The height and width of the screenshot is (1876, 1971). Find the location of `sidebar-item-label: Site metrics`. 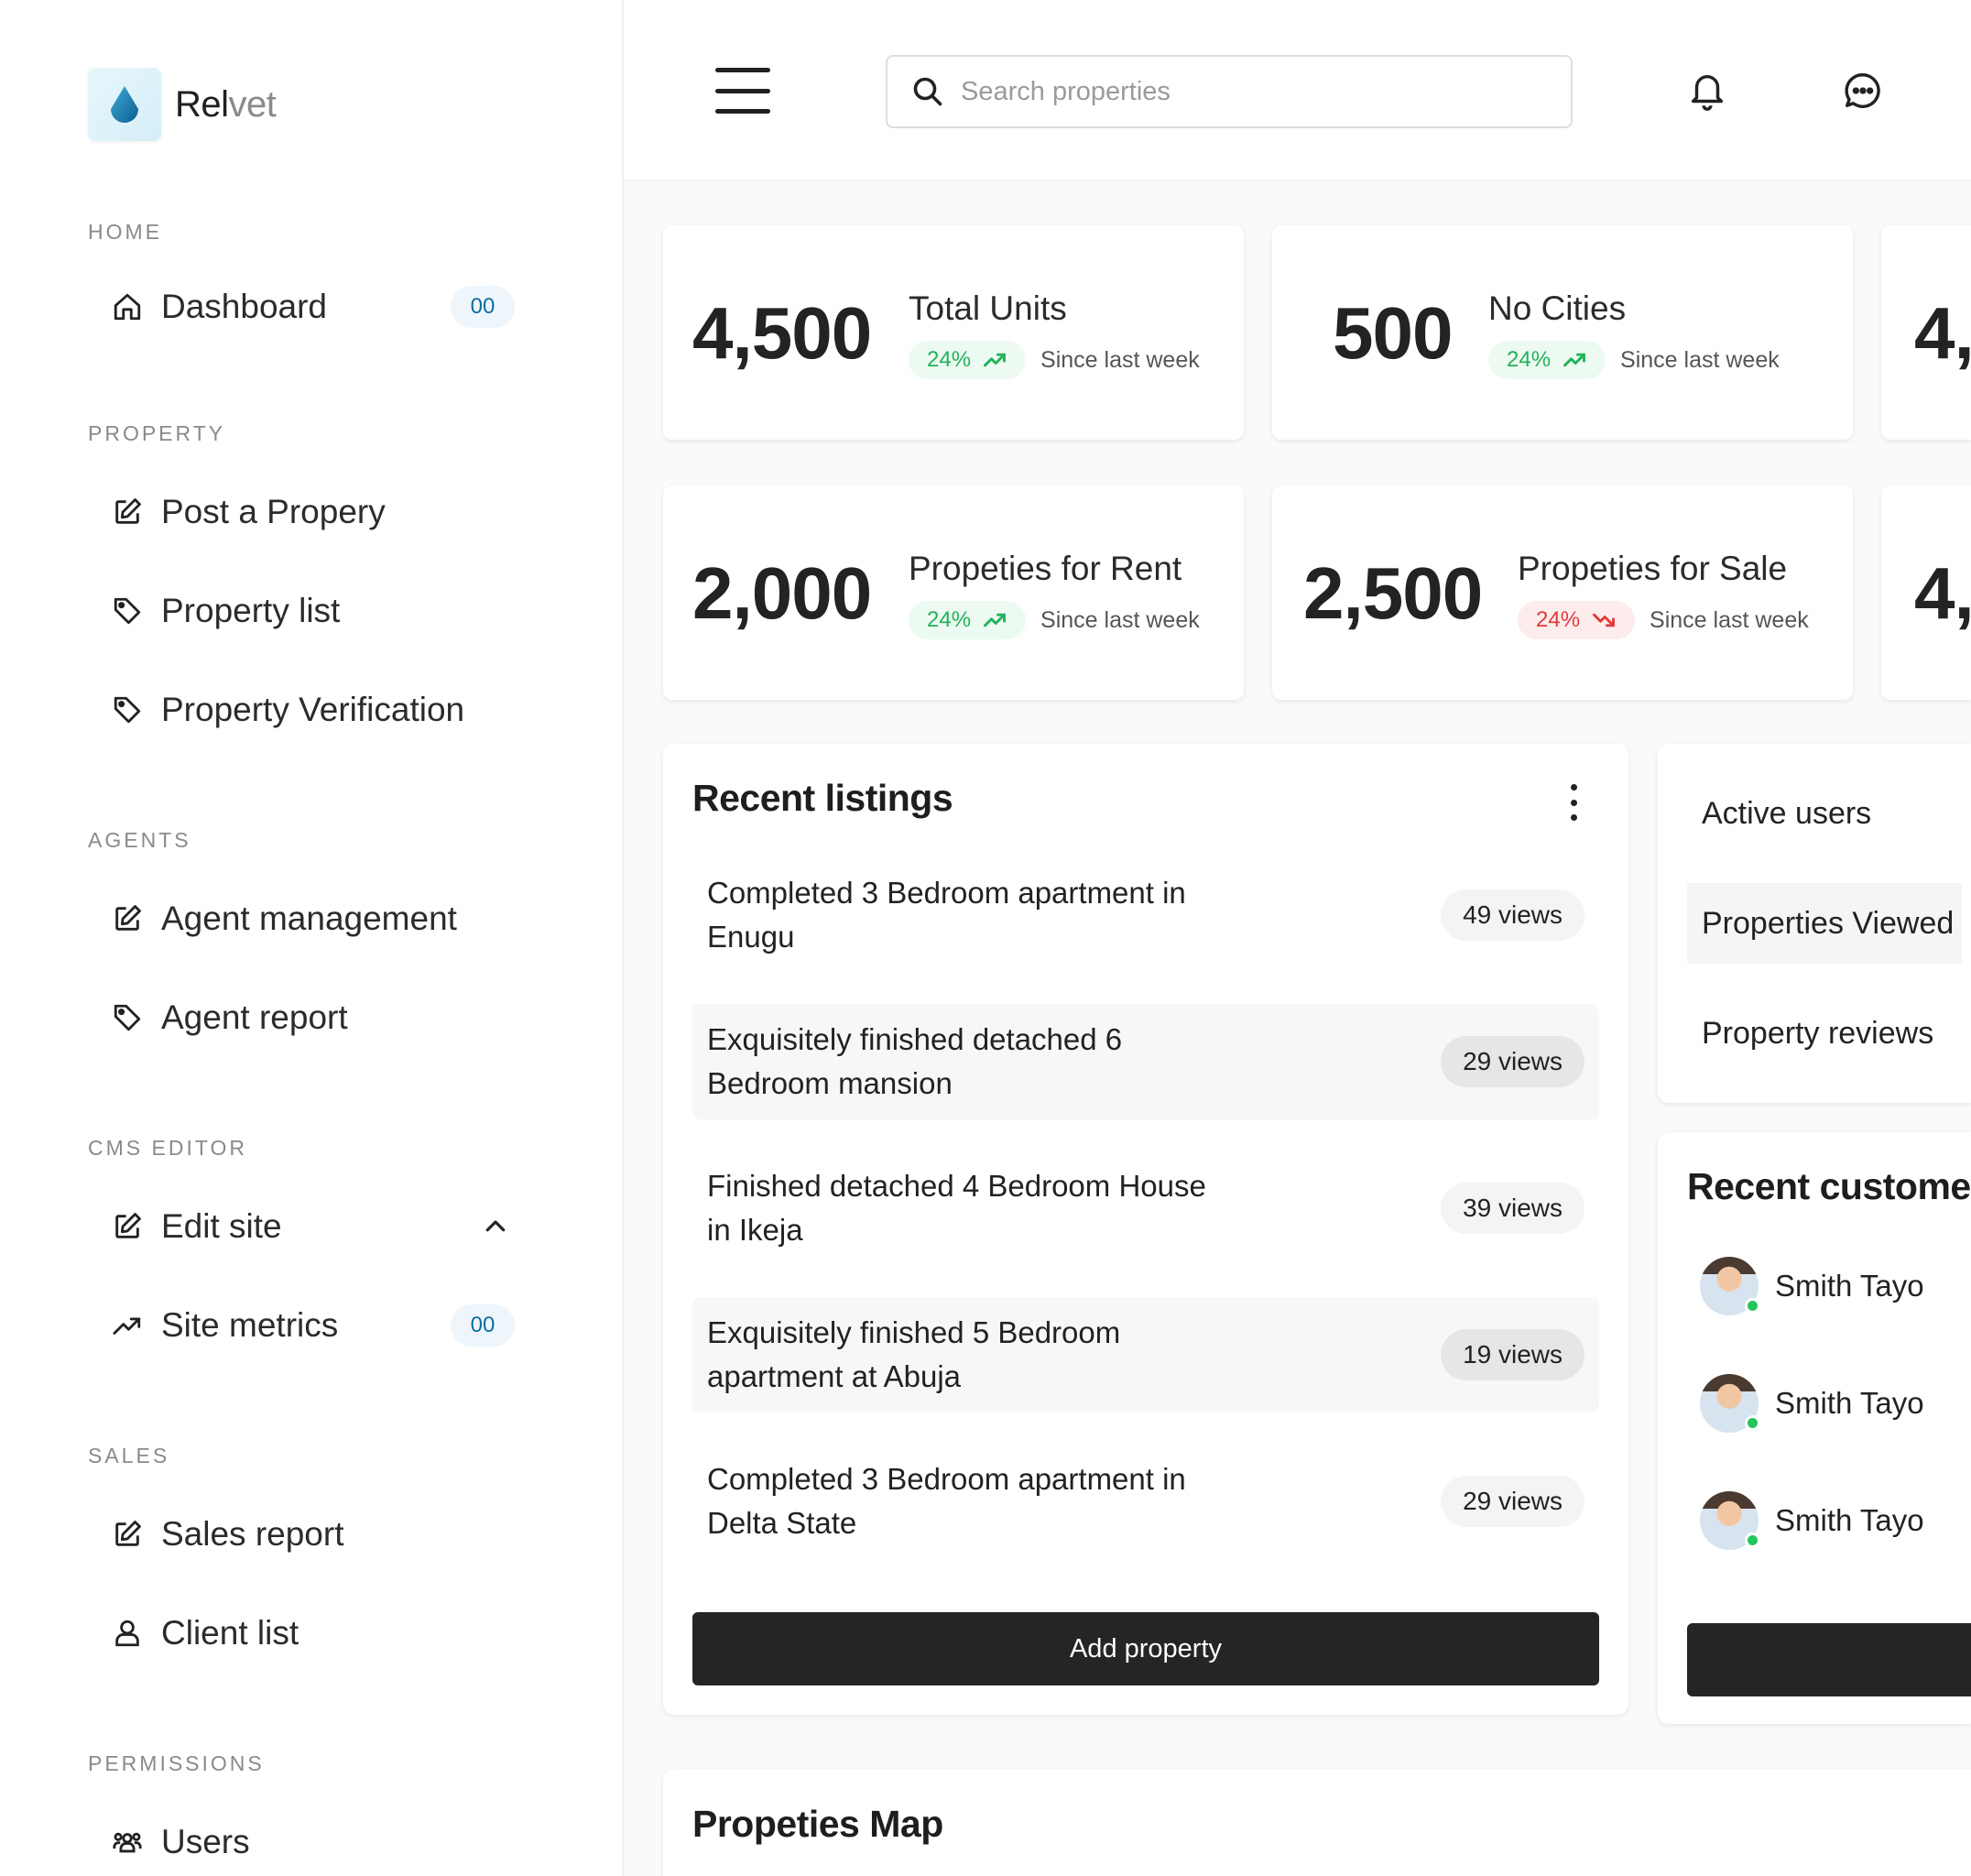

sidebar-item-label: Site metrics is located at coordinates (250, 1325).